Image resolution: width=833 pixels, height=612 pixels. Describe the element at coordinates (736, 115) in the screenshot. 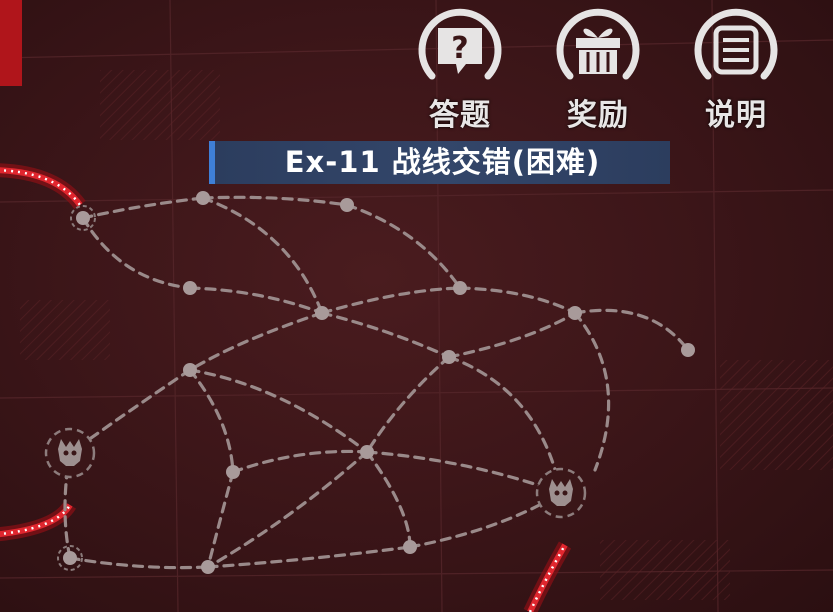

I see `info-button-label: 说明` at that location.